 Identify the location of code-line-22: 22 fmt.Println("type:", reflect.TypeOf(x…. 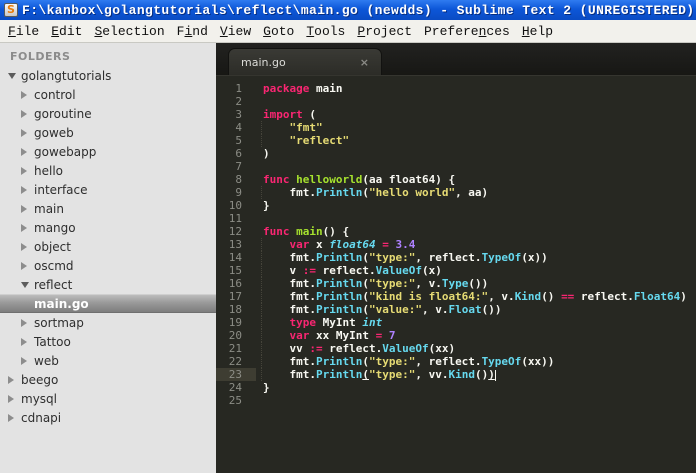
(456, 361).